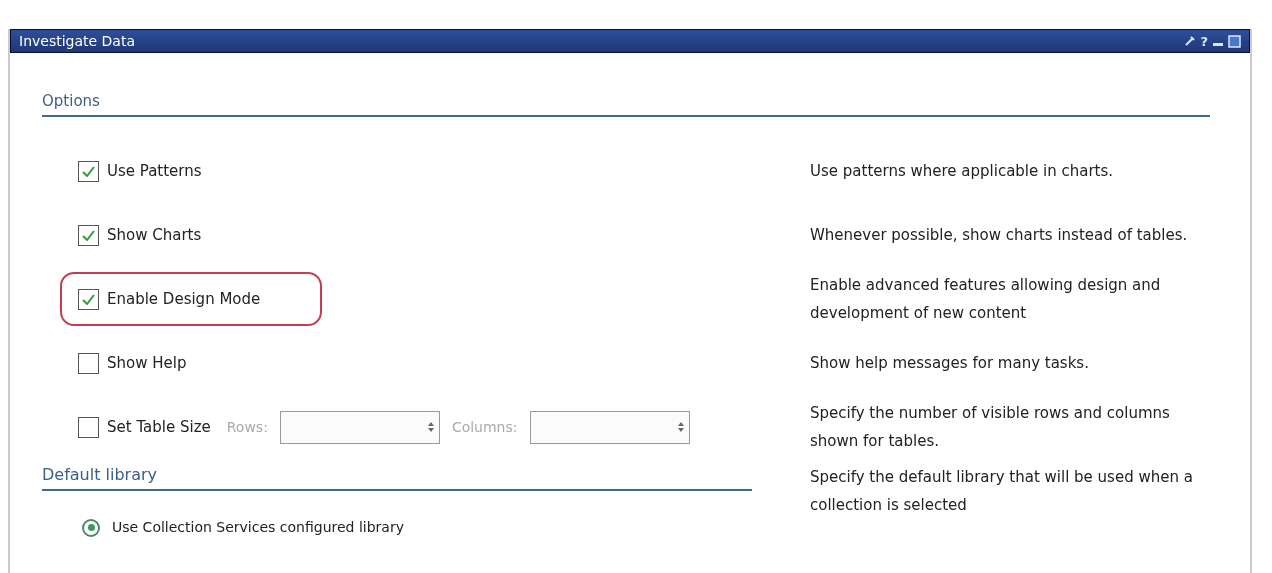  Describe the element at coordinates (1002, 491) in the screenshot. I see `option-description: Specify the default library that will be used when a collection is selected` at that location.